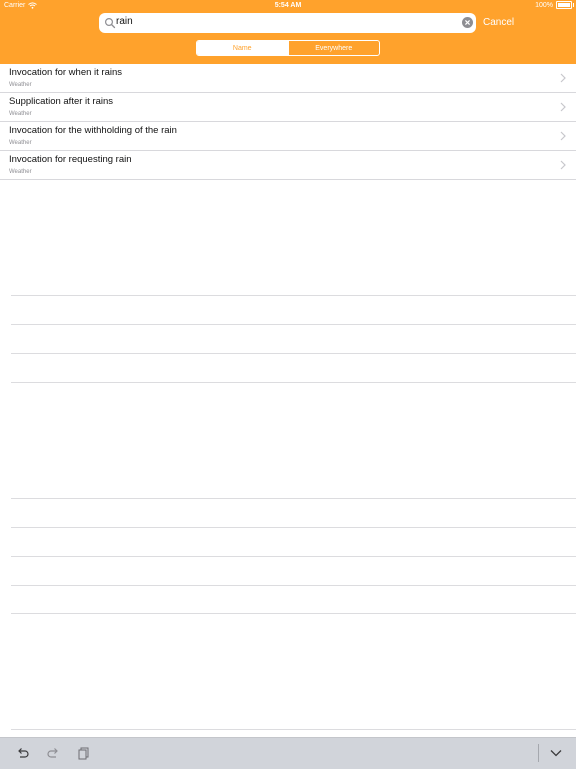 The image size is (576, 769). What do you see at coordinates (467, 22) in the screenshot?
I see `clear-icon` at bounding box center [467, 22].